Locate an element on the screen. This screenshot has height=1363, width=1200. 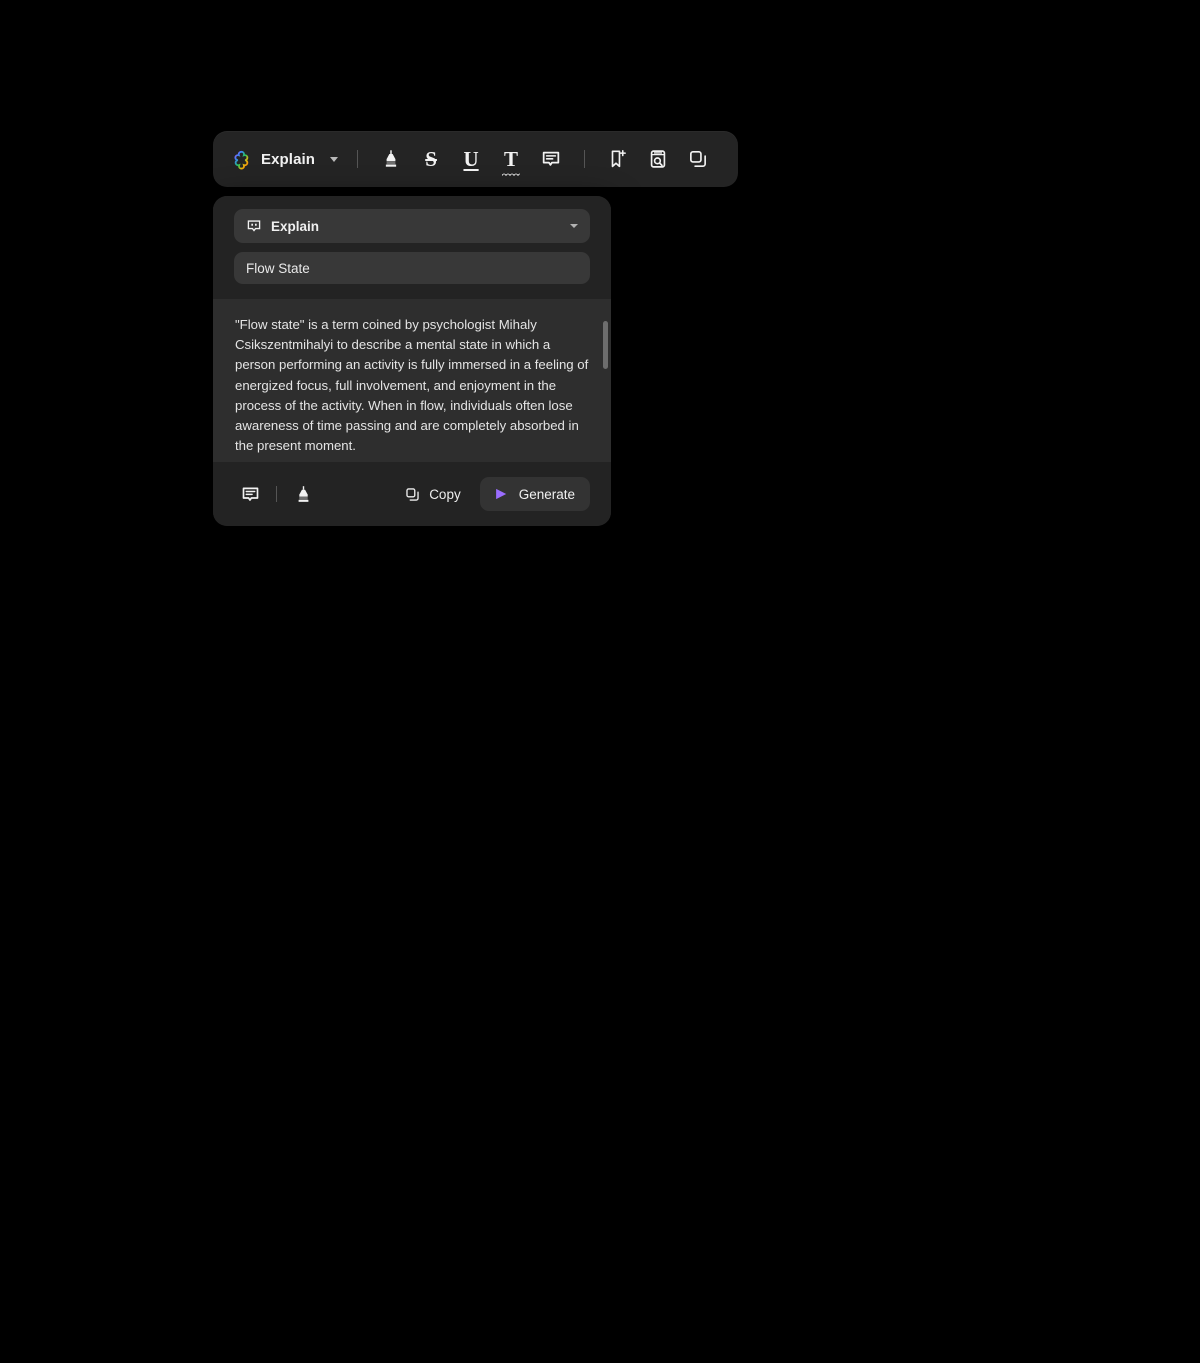
panel-footer: Copy Generate is located at coordinates (412, 494).